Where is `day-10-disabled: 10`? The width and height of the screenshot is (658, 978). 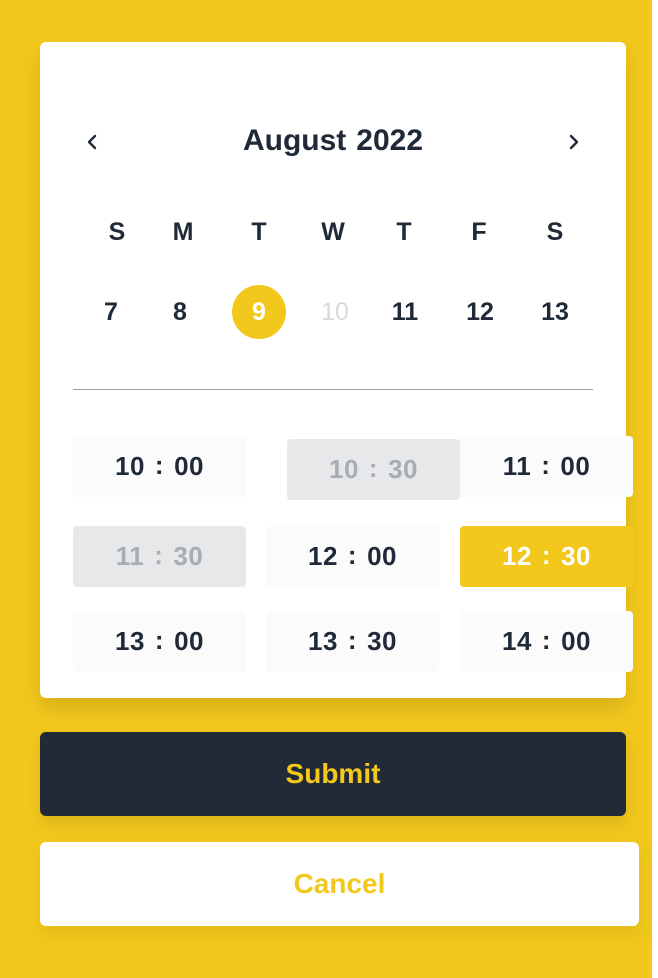 day-10-disabled: 10 is located at coordinates (335, 311).